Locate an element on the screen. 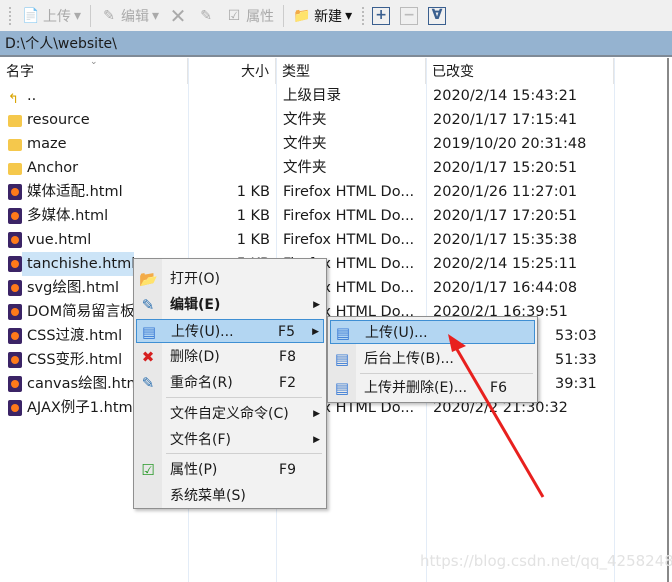 This screenshot has width=672, height=582. arrow-shaft is located at coordinates (499, 421).